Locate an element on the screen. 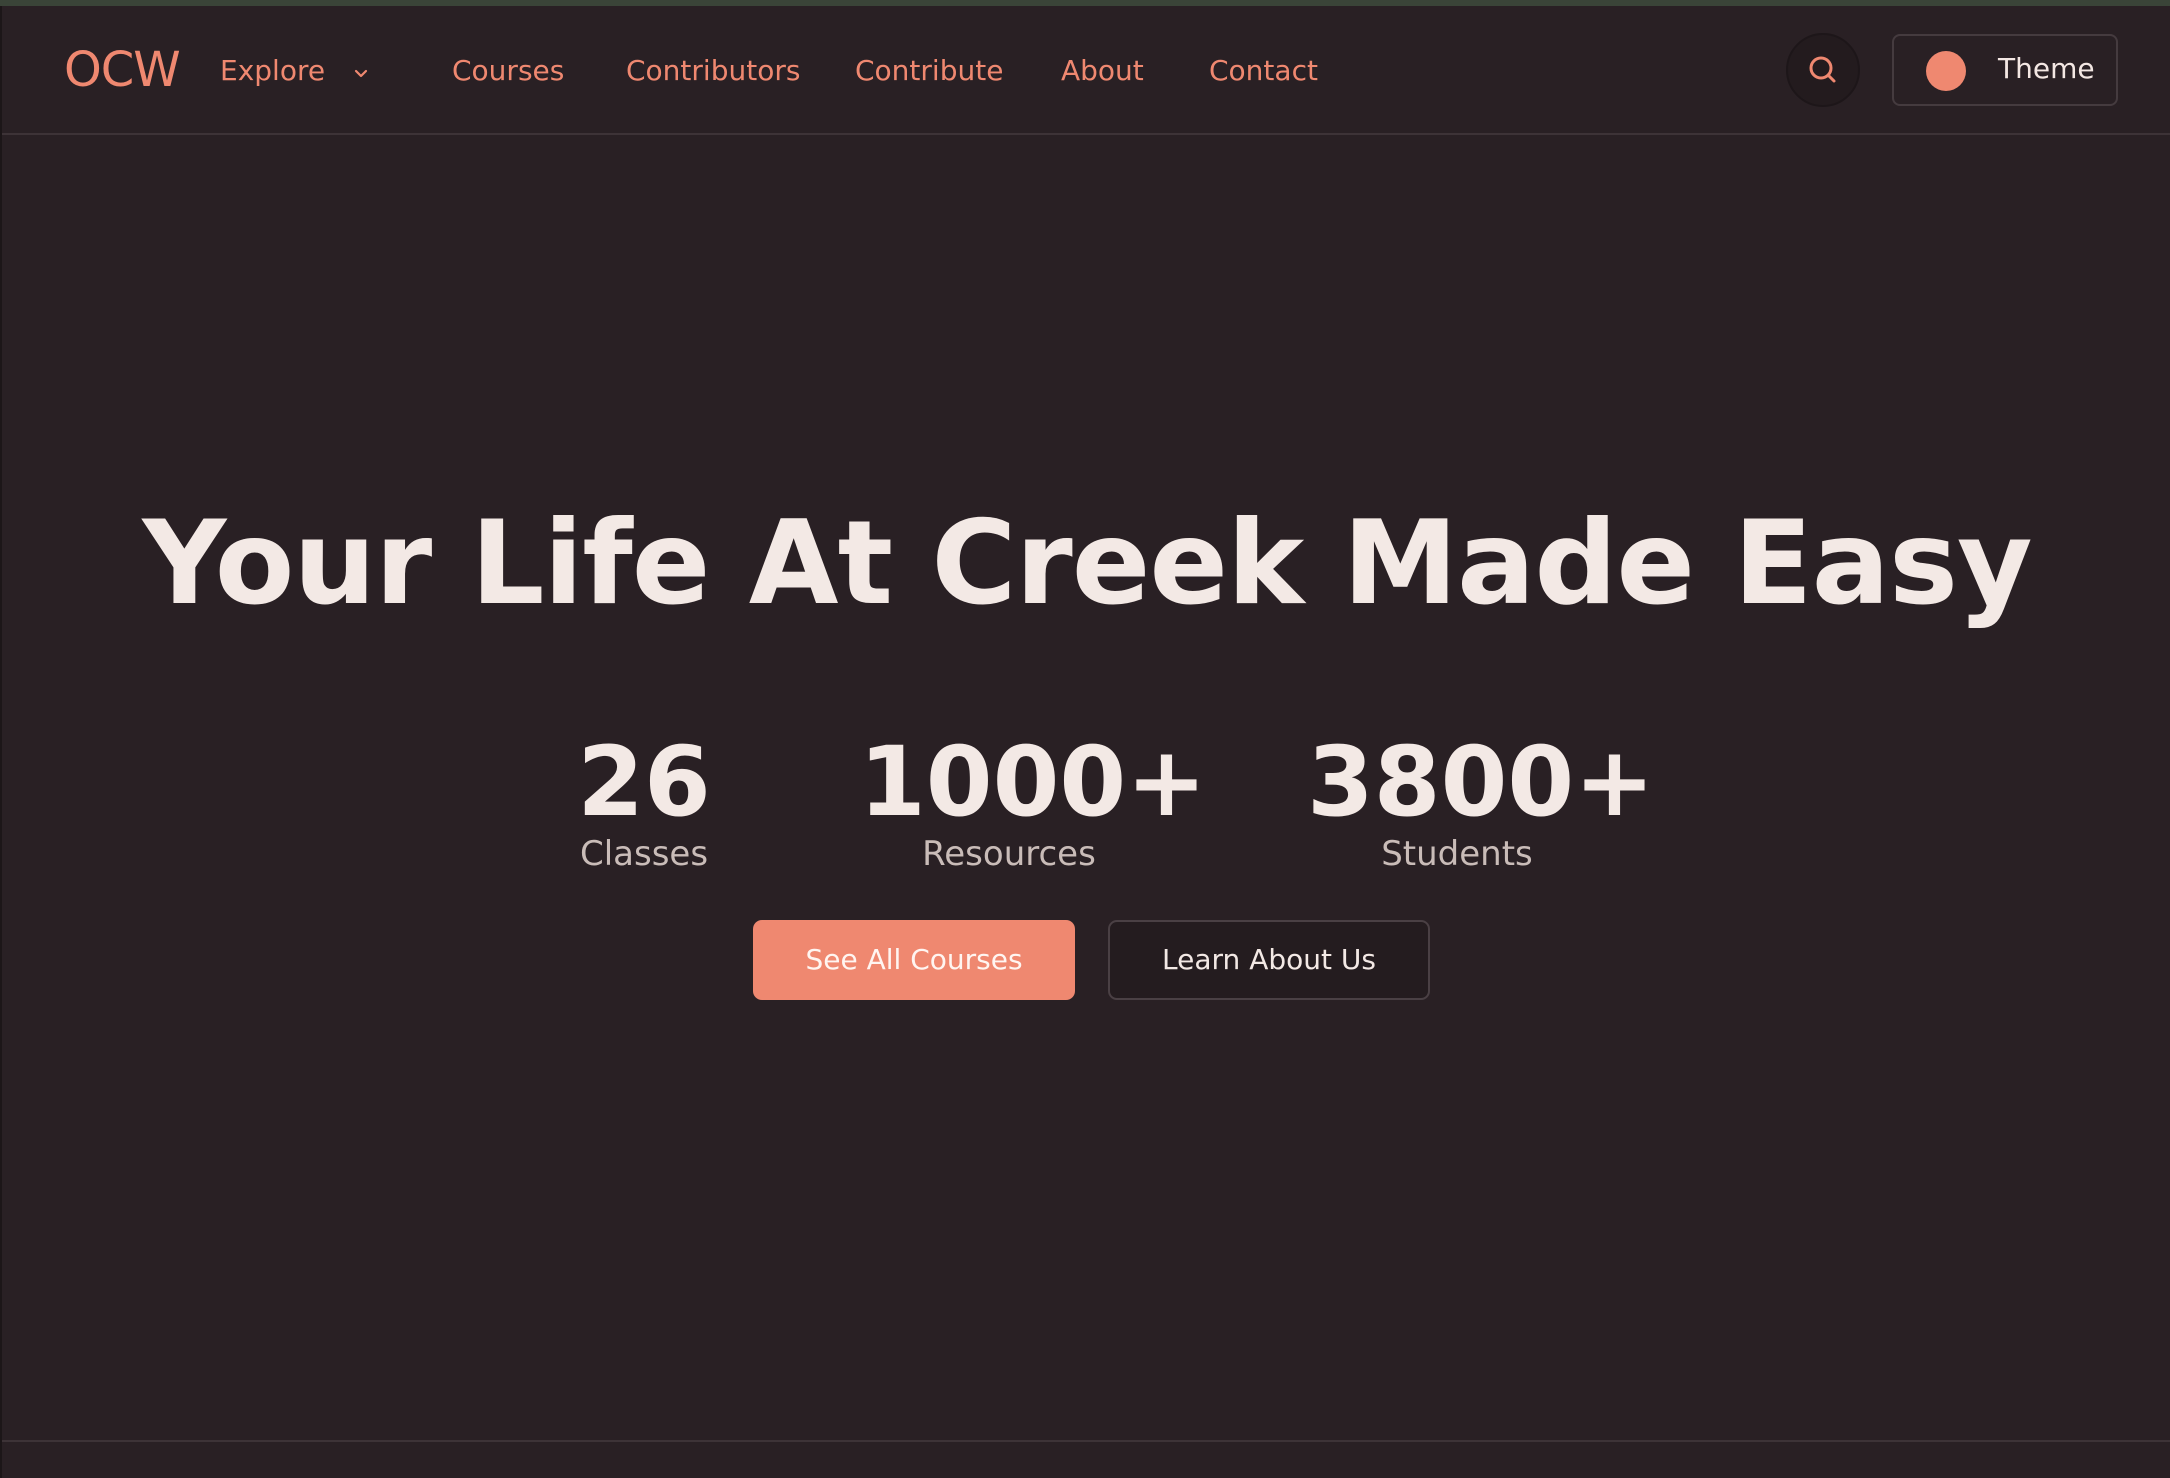  stat-label: Classes is located at coordinates (644, 854).